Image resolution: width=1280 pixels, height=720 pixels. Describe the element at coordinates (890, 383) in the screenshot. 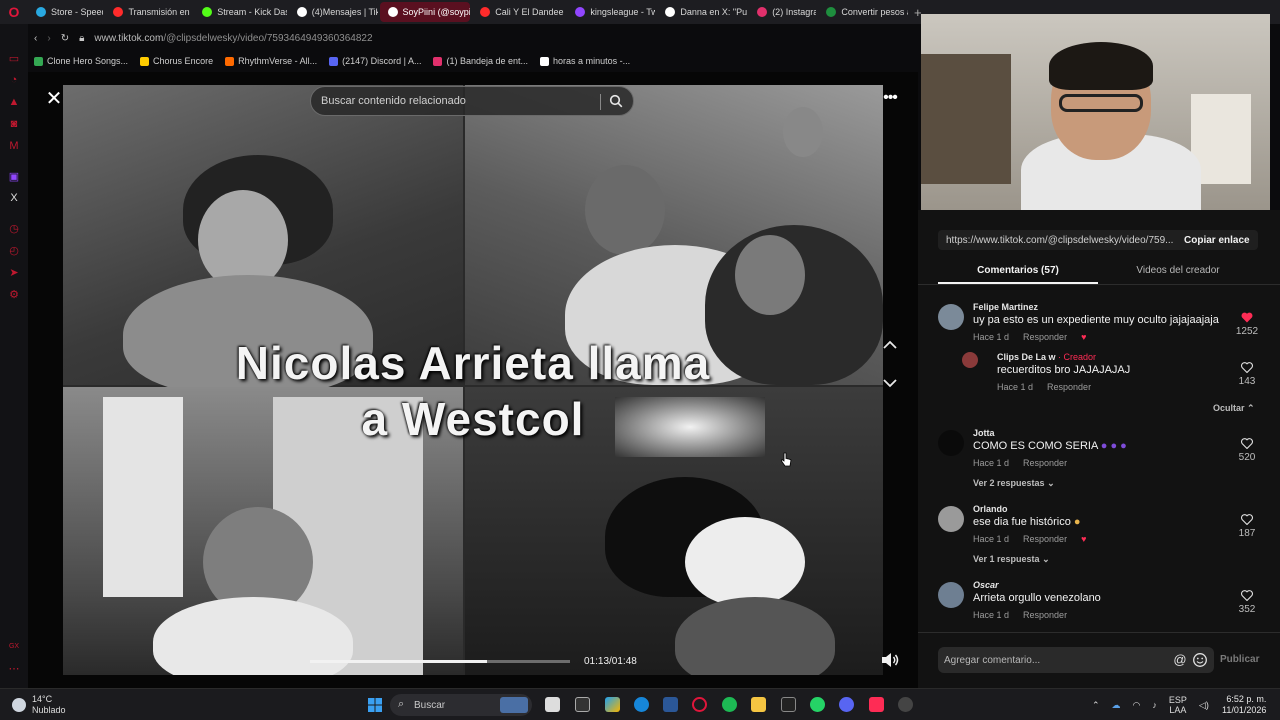

I see `chevron-down-icon` at that location.